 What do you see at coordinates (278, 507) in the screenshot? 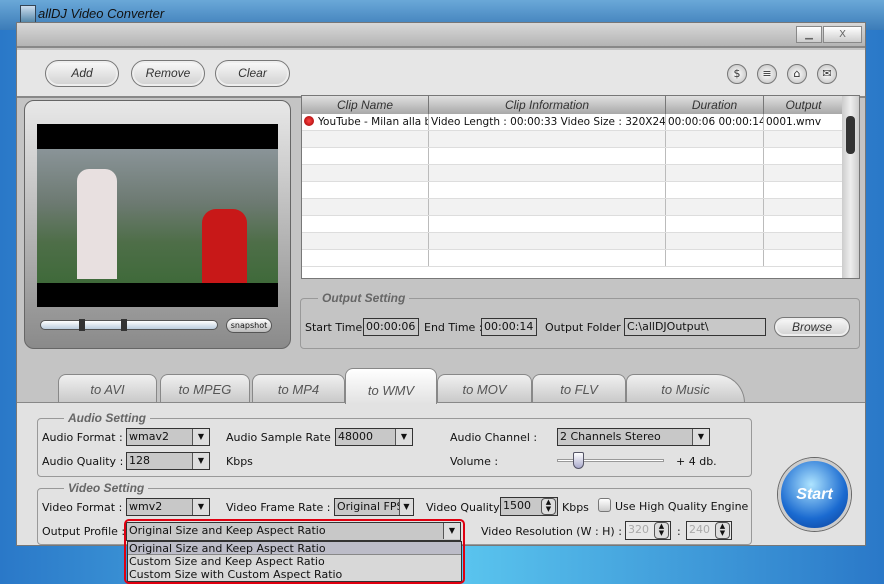
I see `video-frame-rate-label: Video Frame Rate :` at bounding box center [278, 507].